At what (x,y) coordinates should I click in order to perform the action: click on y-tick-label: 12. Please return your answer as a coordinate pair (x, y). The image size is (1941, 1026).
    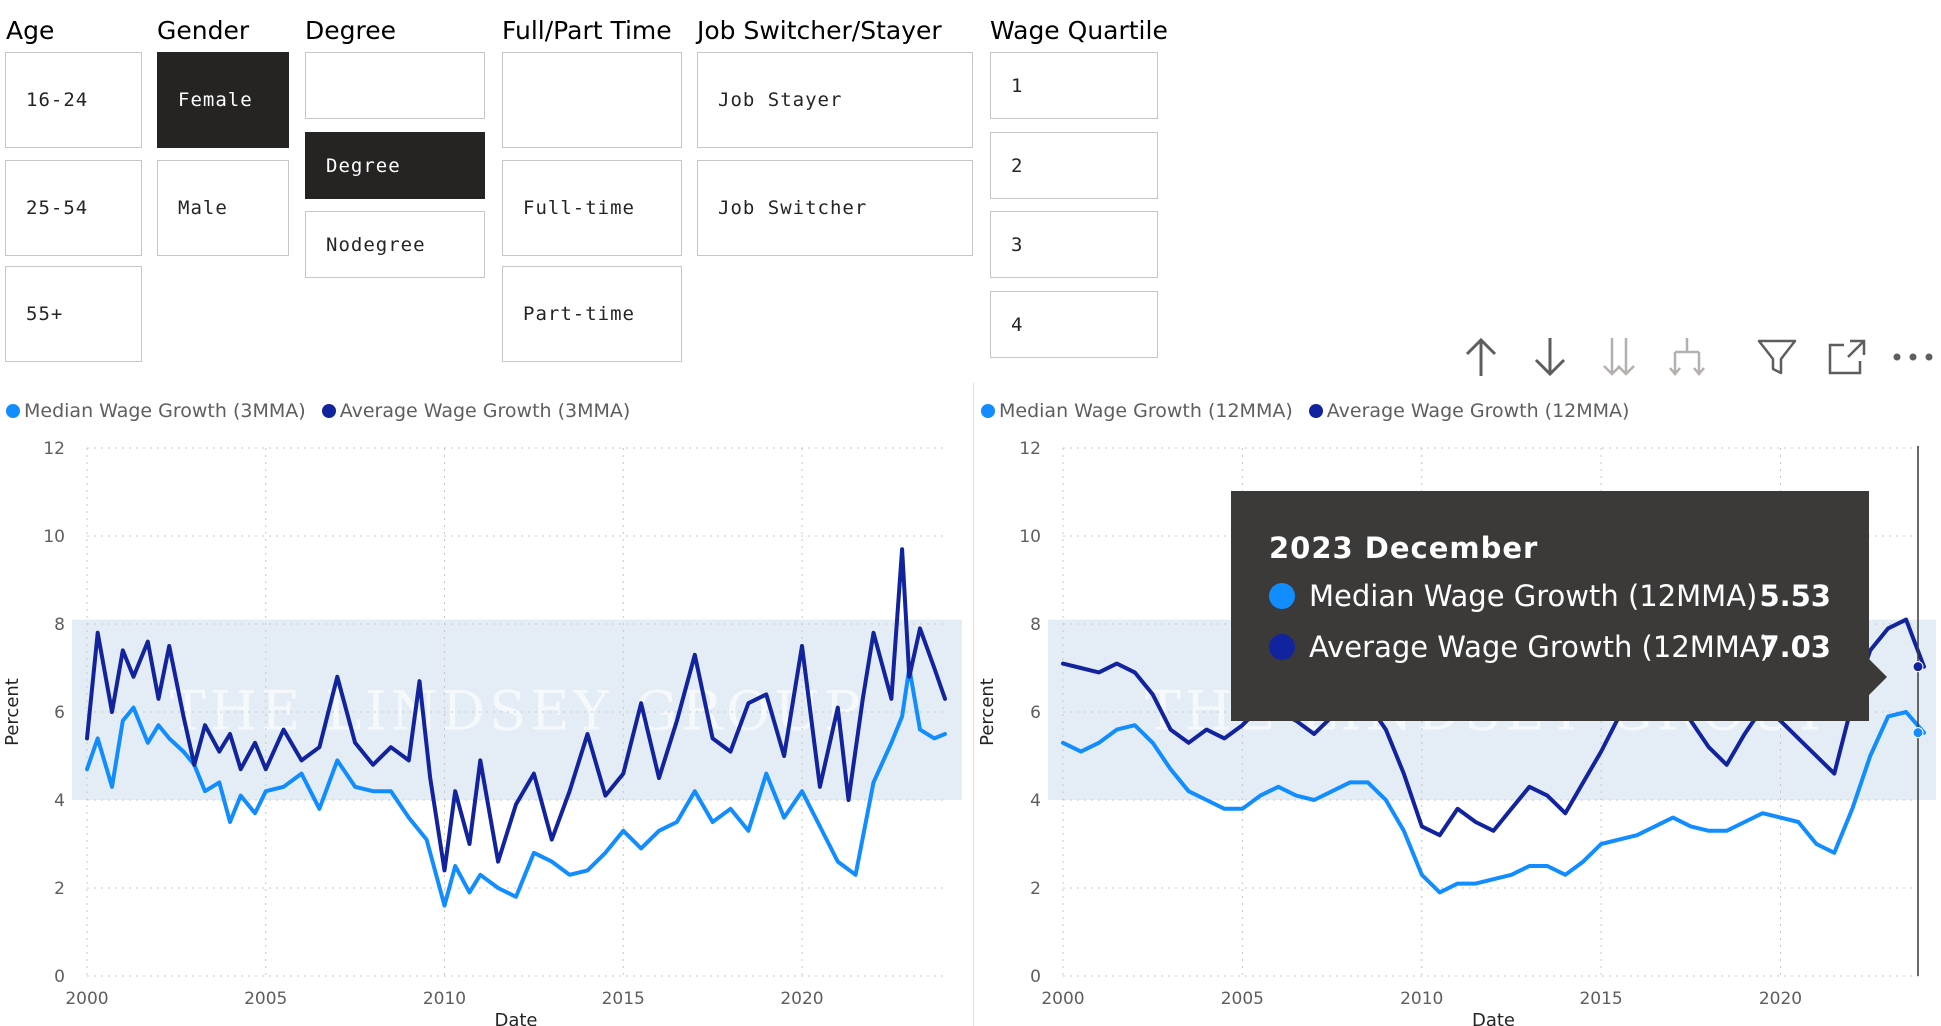
    Looking at the image, I should click on (1030, 449).